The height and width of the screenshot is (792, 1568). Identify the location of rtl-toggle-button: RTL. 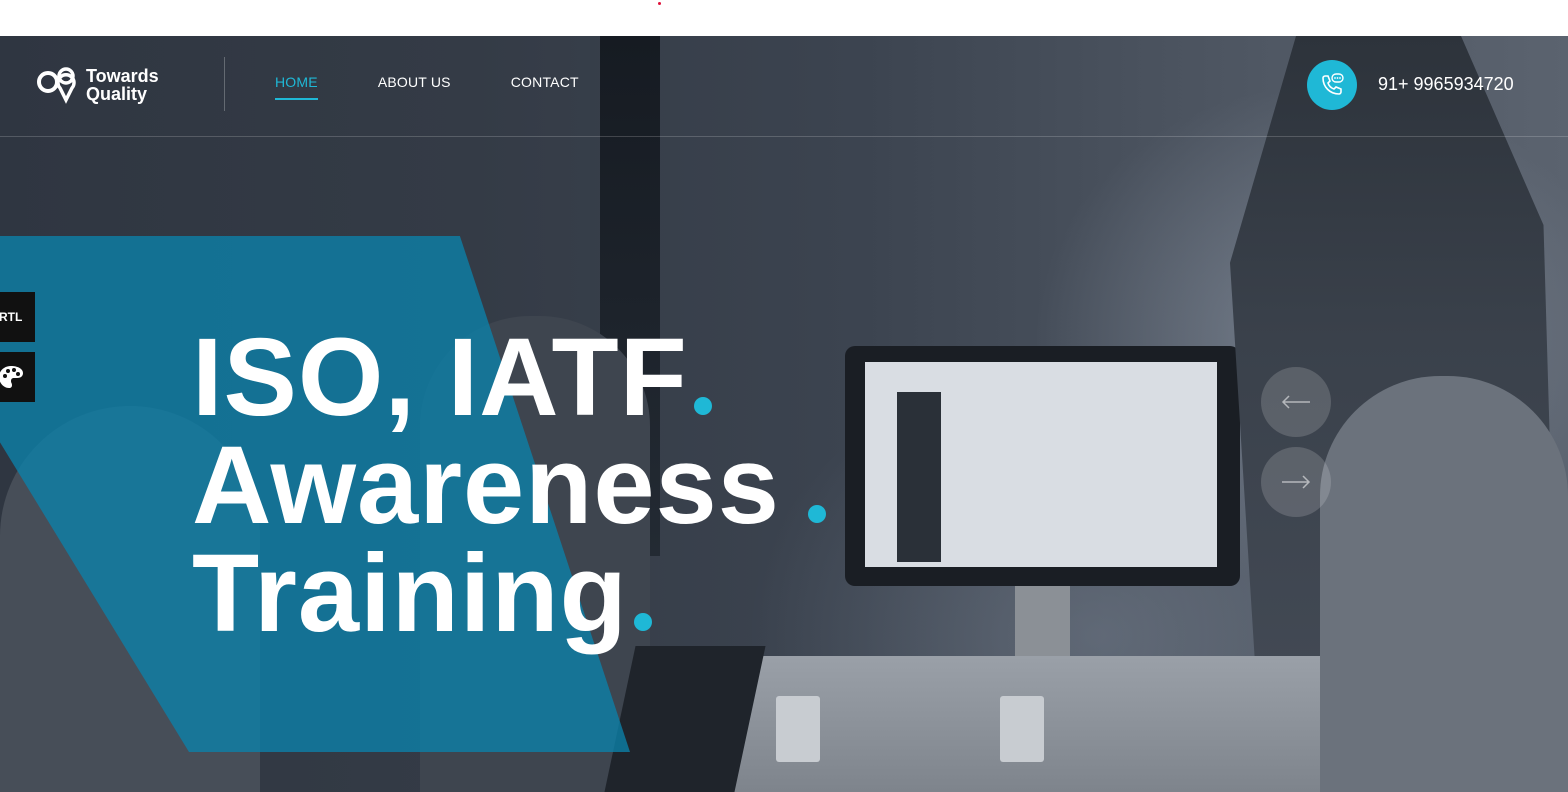
(17, 317).